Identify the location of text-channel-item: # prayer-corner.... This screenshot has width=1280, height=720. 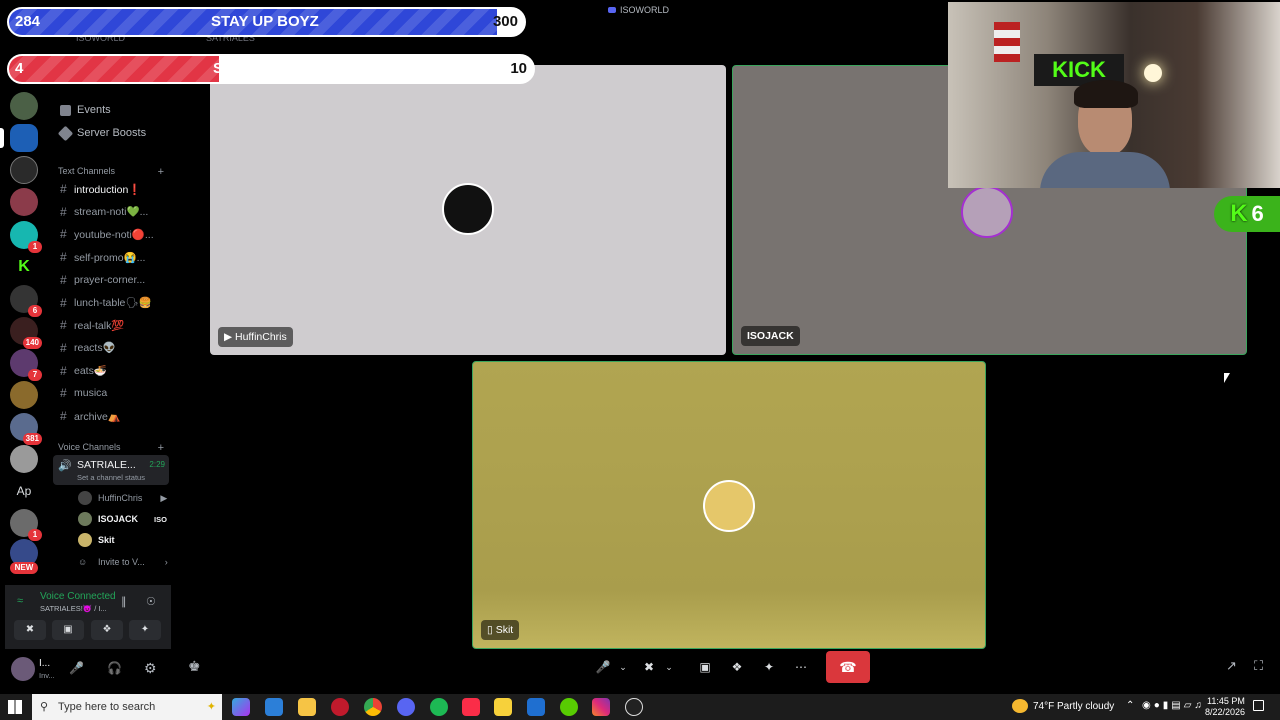
(114, 280).